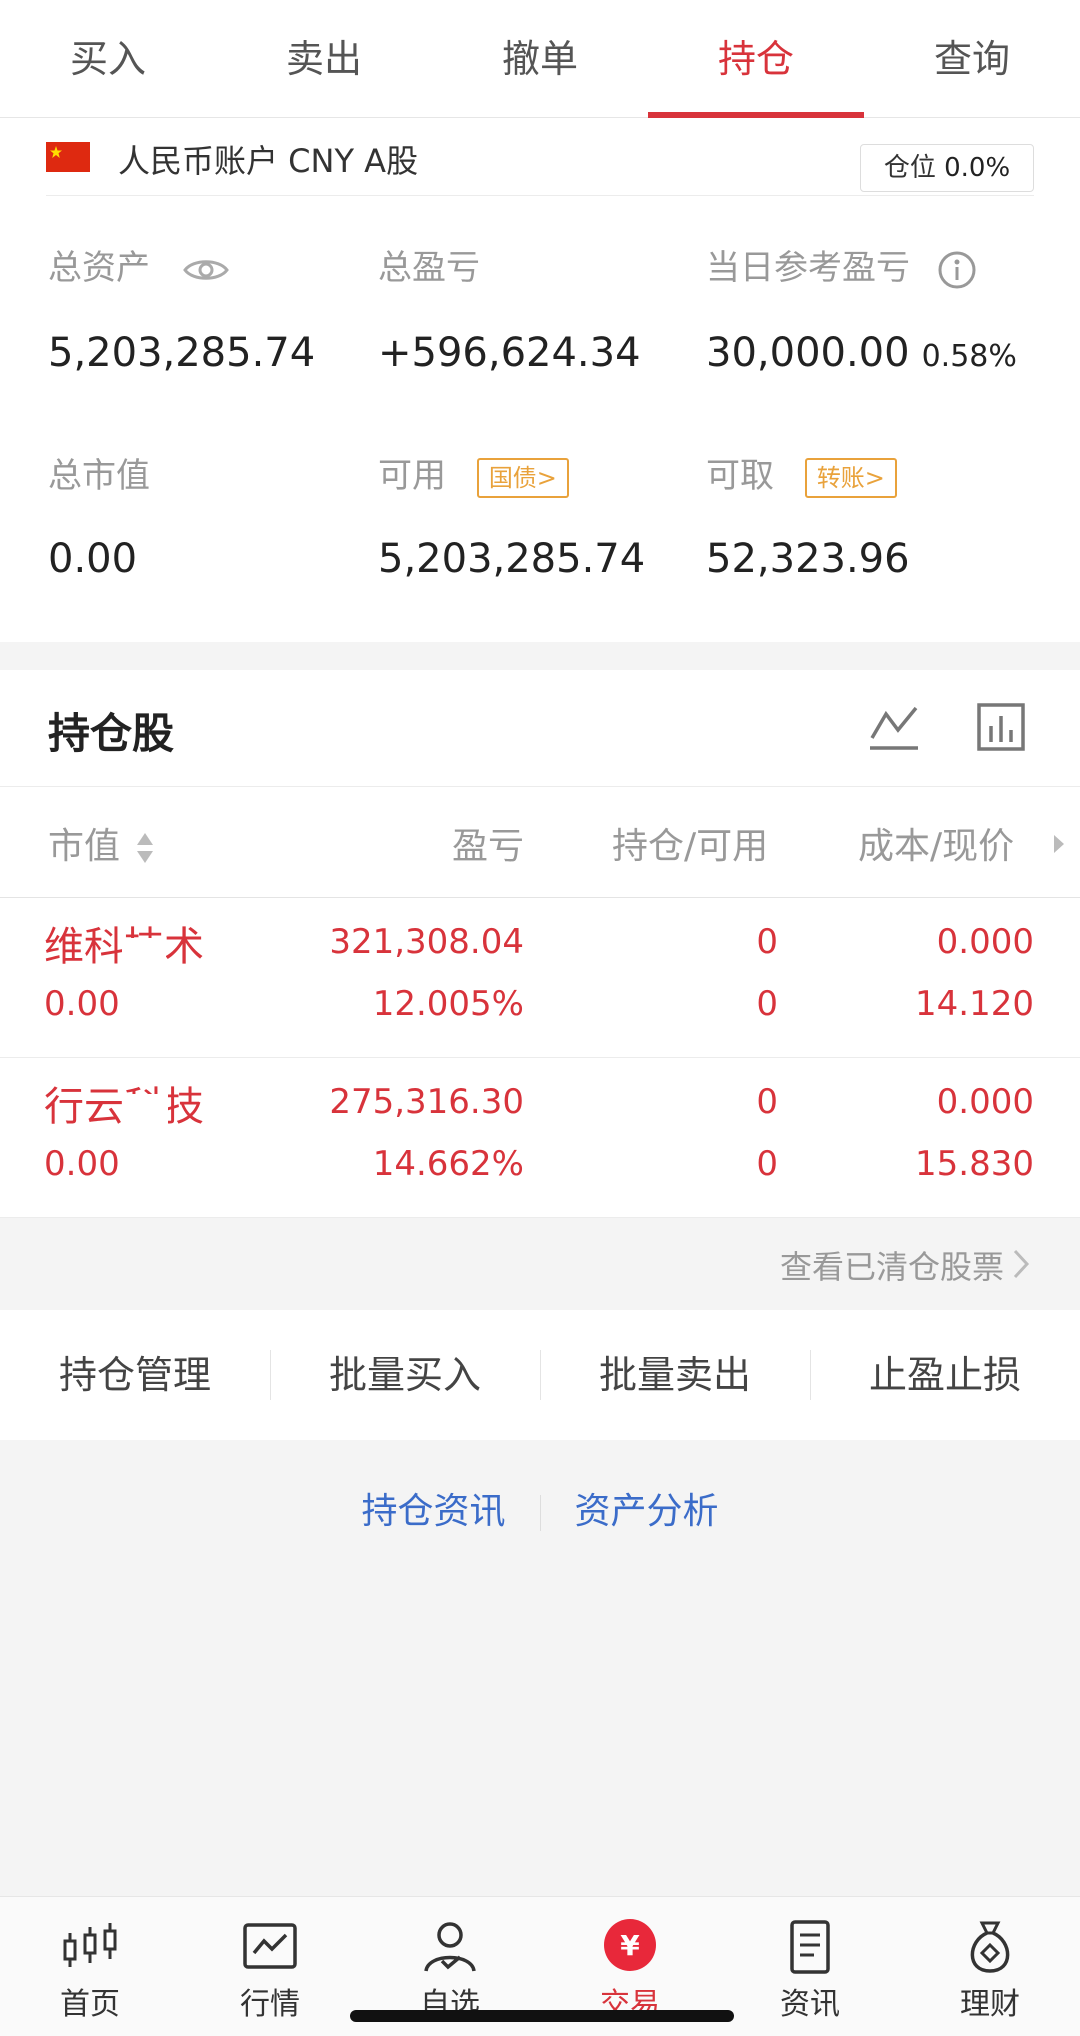 The height and width of the screenshot is (2036, 1080). I want to click on stock-price: 15.830, so click(974, 1164).